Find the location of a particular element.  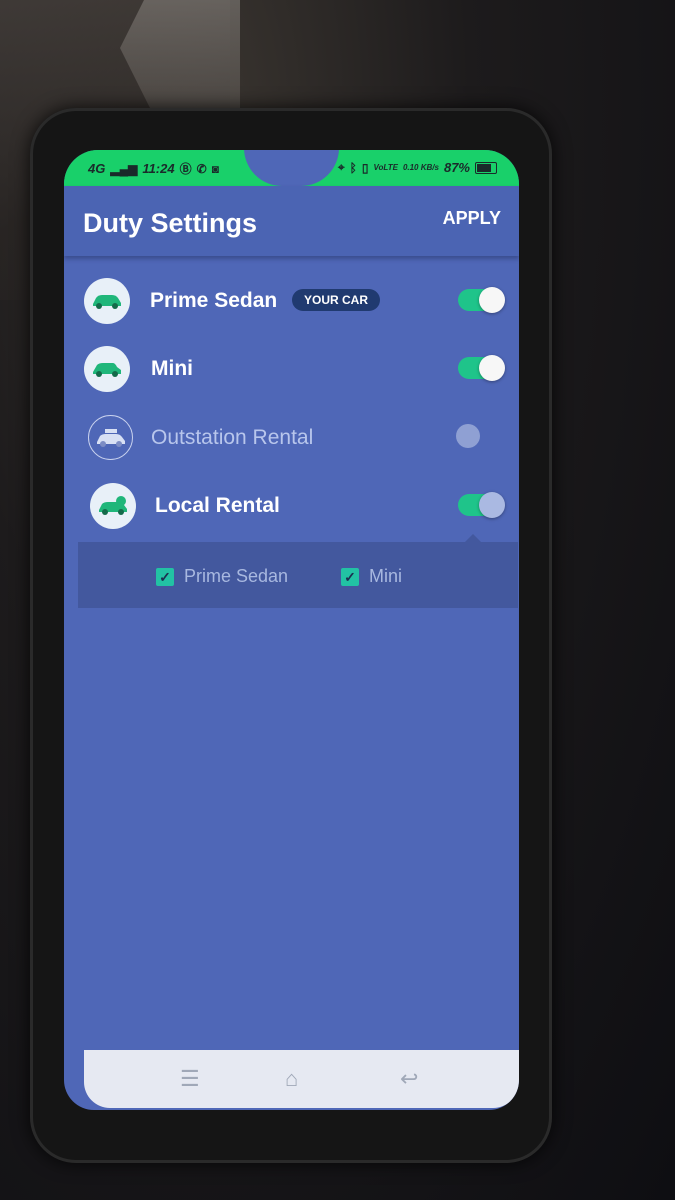

toggle-outstation-rental is located at coordinates (479, 436).